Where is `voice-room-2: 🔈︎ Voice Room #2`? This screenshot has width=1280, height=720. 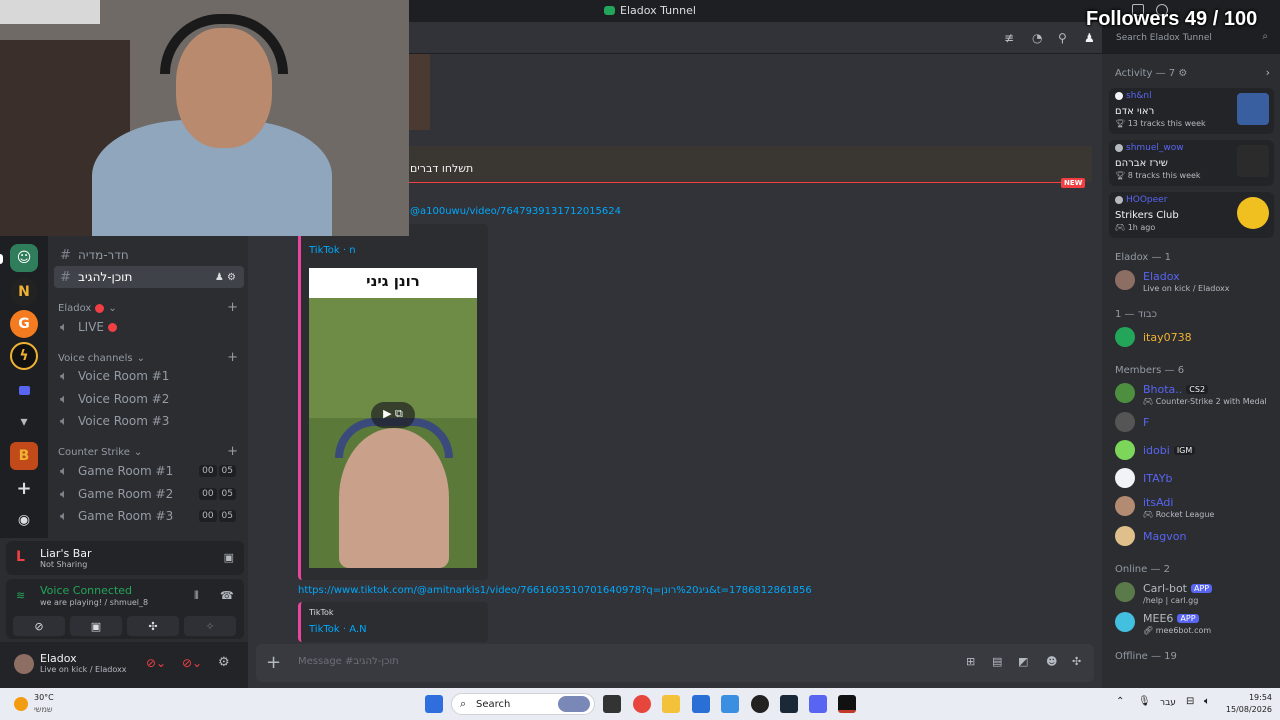 voice-room-2: 🔈︎ Voice Room #2 is located at coordinates (149, 399).